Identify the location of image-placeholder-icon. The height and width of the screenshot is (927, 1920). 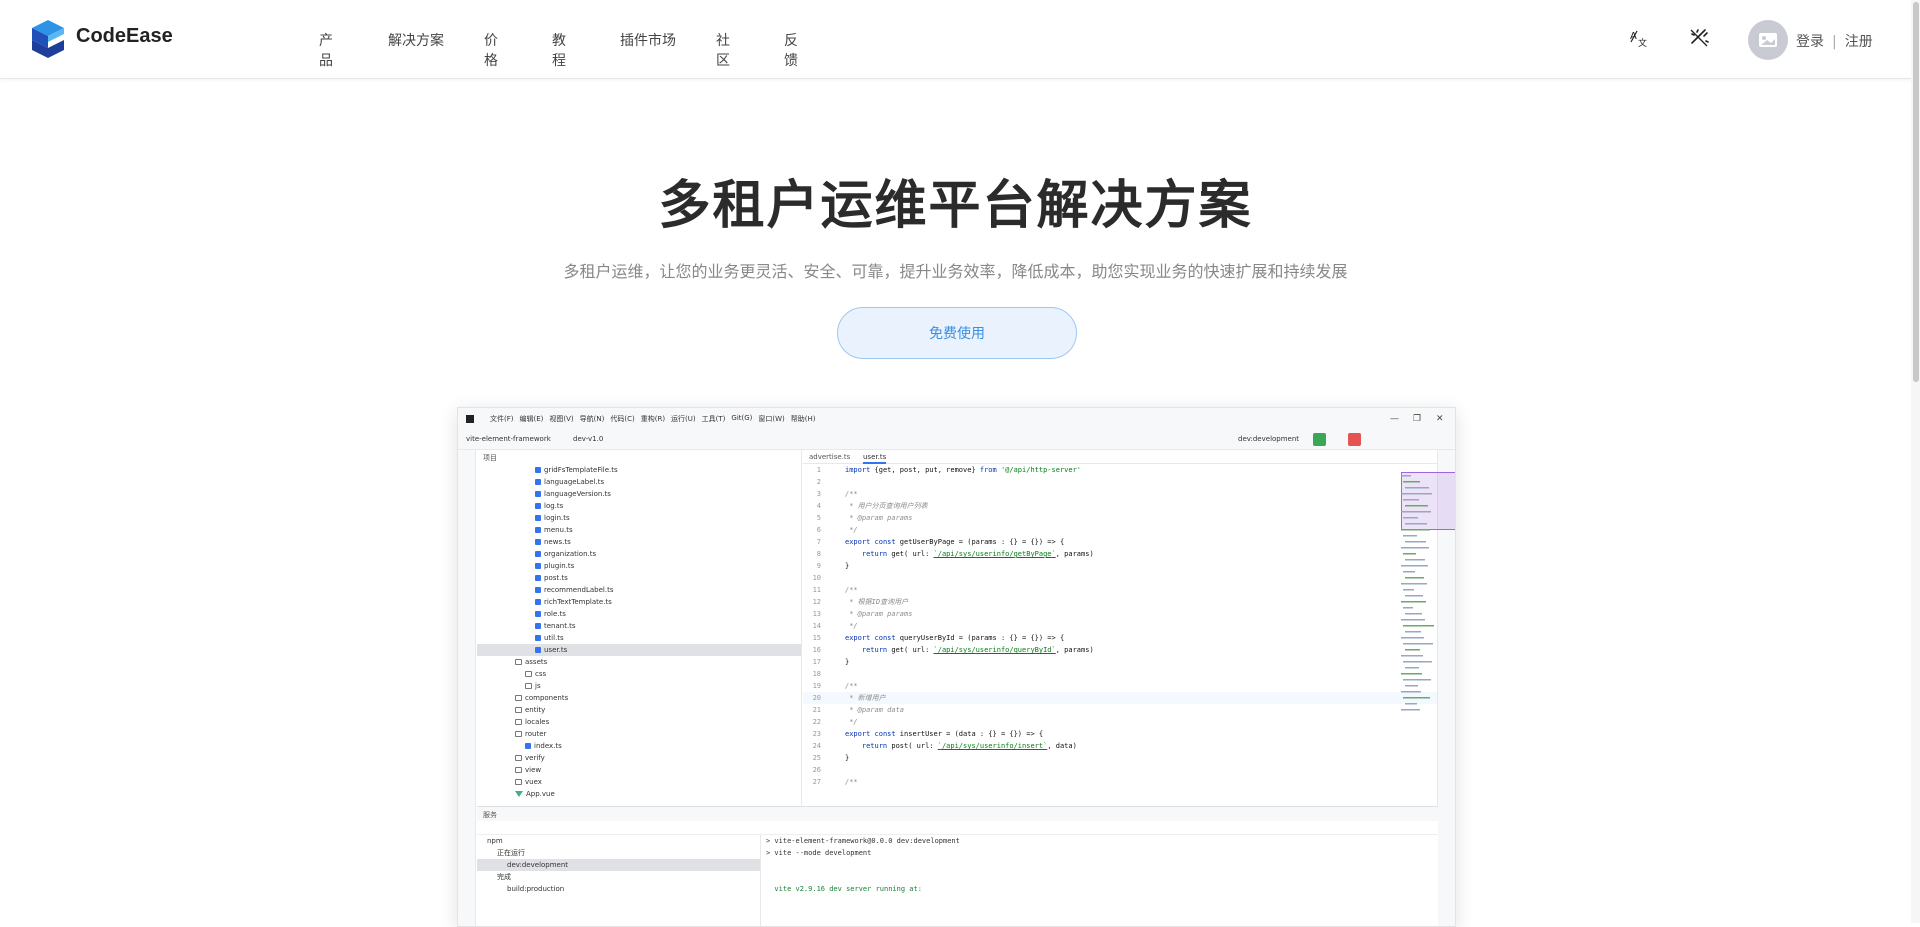
(1768, 40).